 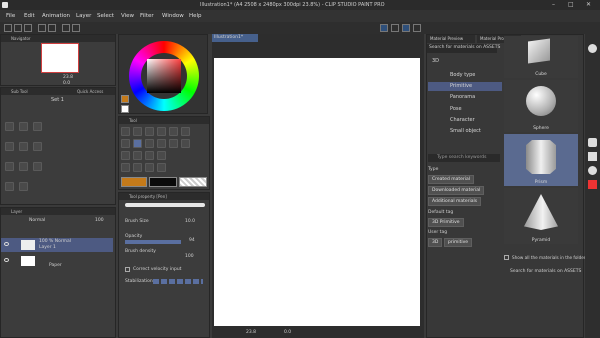 I want to click on move-layer-icon, so click(x=161, y=131).